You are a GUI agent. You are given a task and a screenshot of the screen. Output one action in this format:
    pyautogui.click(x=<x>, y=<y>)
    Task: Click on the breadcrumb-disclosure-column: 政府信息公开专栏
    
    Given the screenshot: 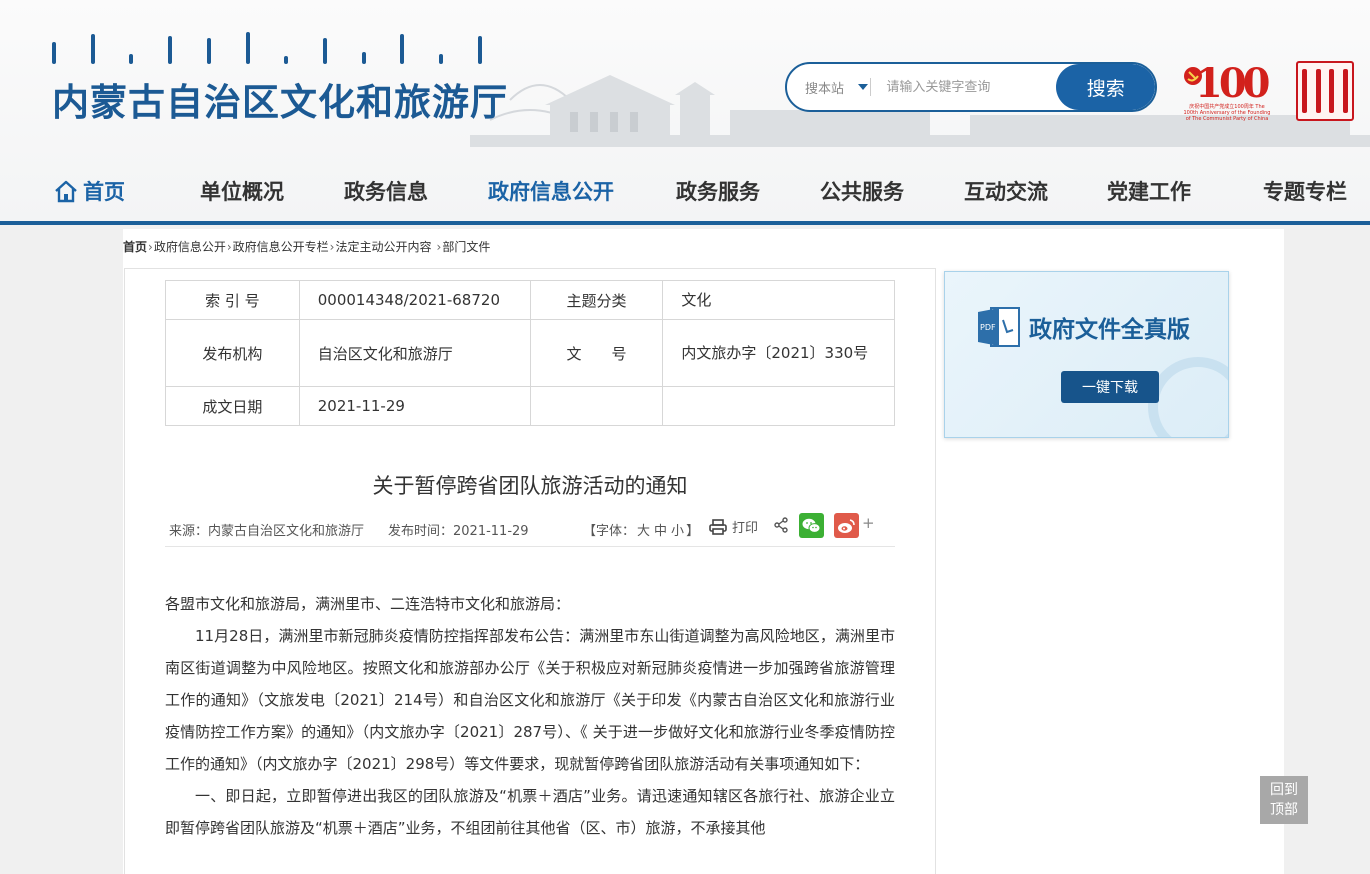 What is the action you would take?
    pyautogui.click(x=281, y=246)
    